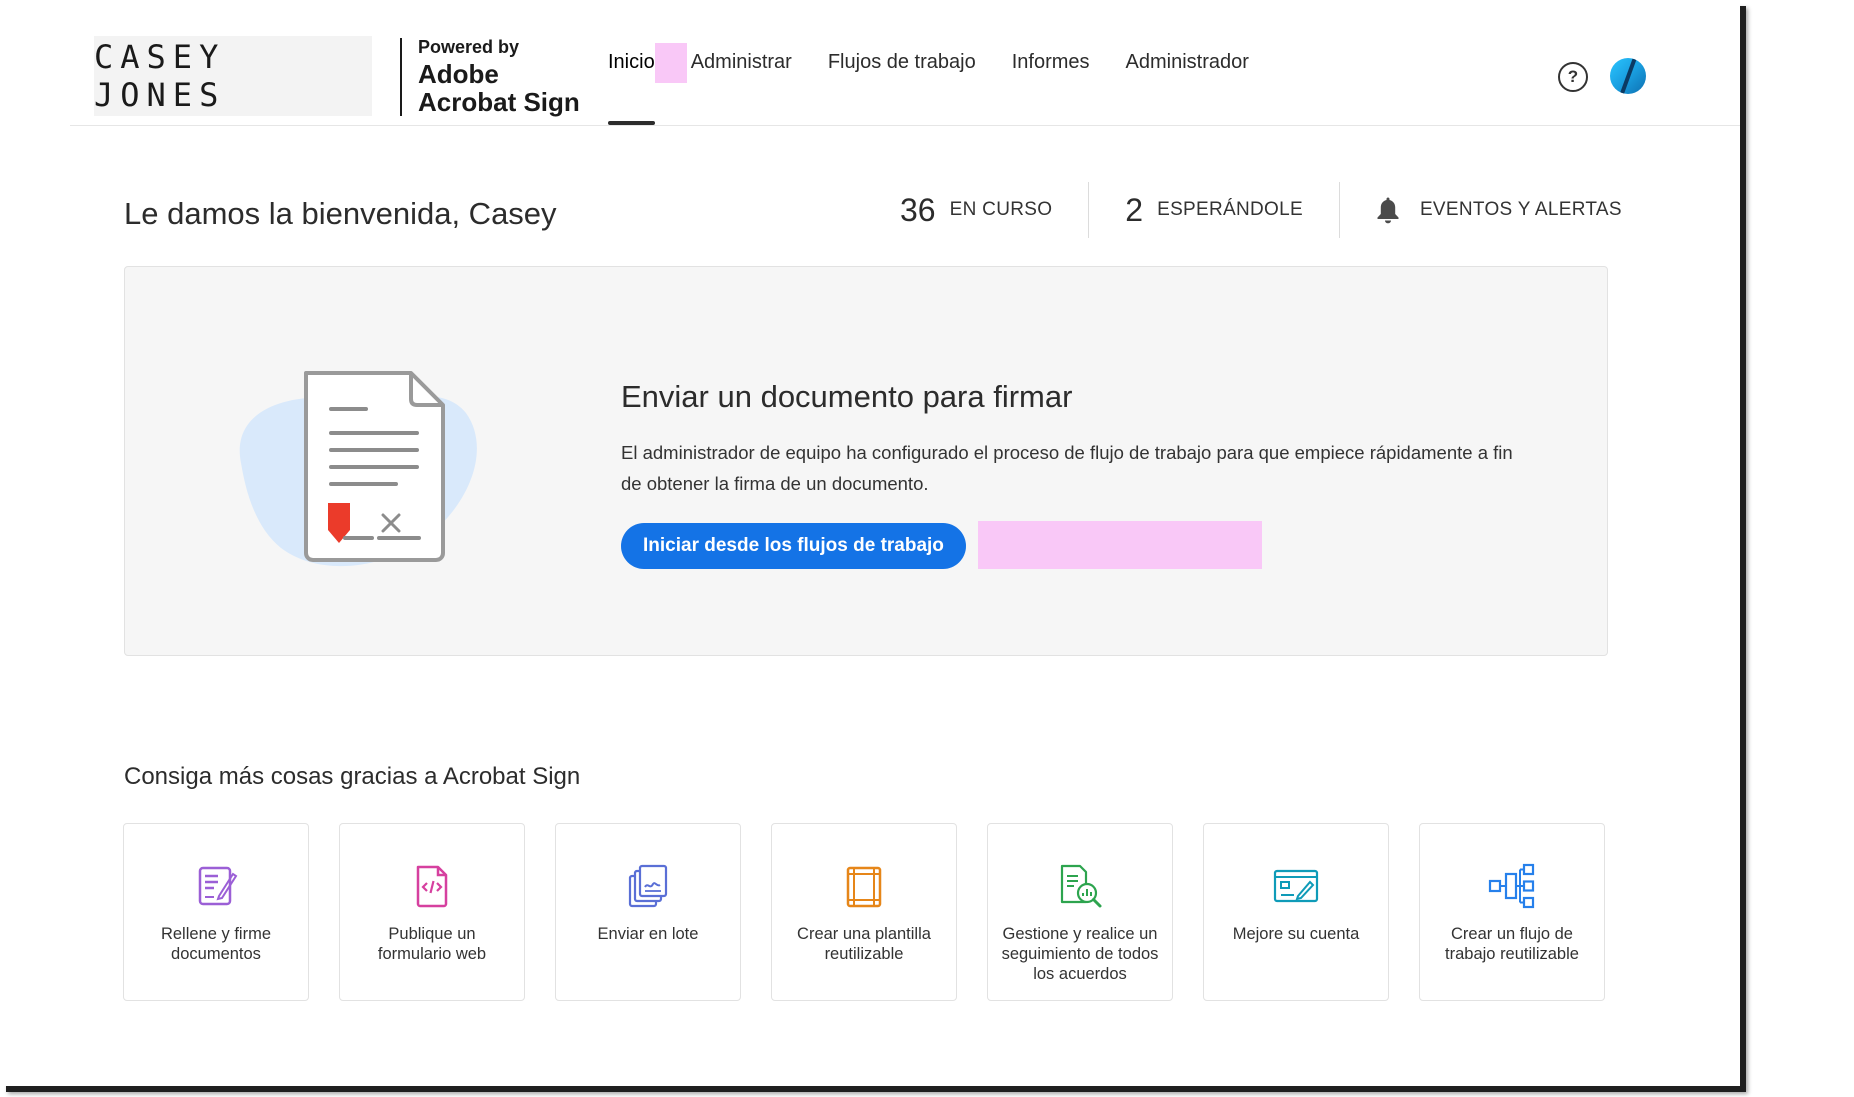 Image resolution: width=1854 pixels, height=1097 pixels. I want to click on product-name-line2: Acrobat Sign, so click(499, 102).